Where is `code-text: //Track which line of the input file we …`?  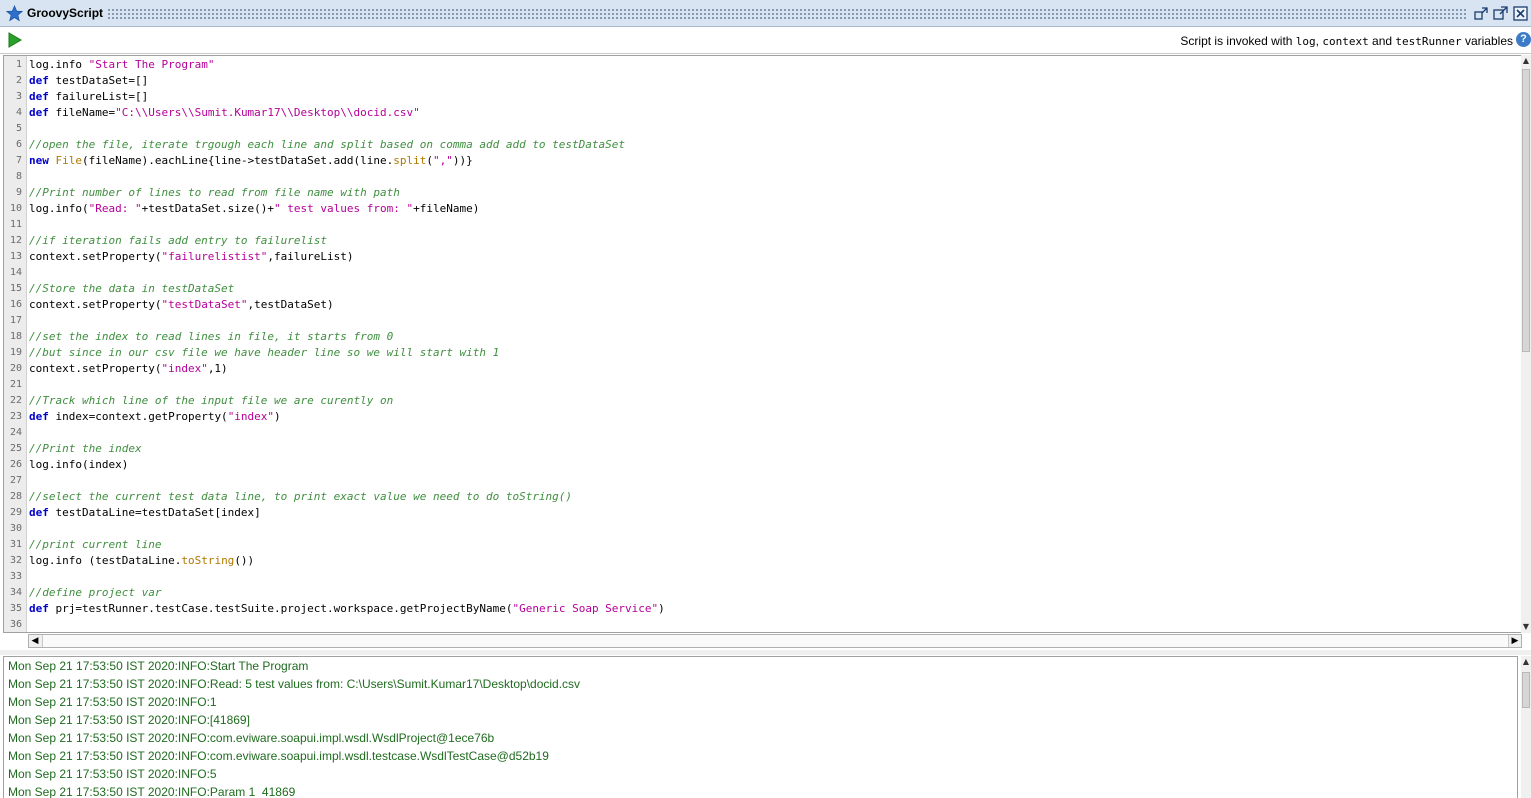 code-text: //Track which line of the input file we … is located at coordinates (211, 401).